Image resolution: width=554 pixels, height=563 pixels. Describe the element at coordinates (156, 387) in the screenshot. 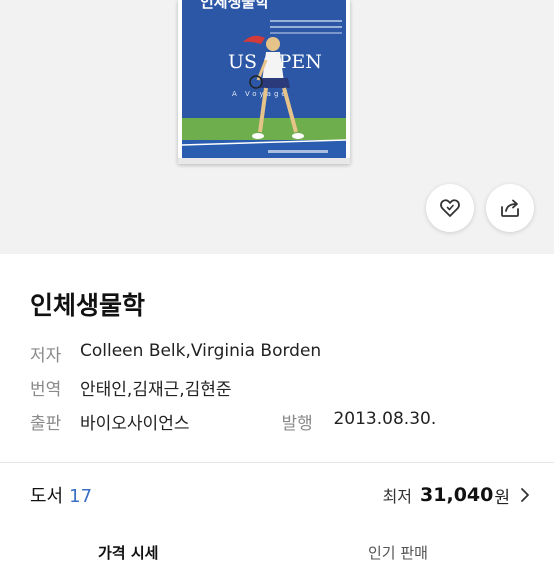

I see `translator-value: 안태인,김재근,김현준` at that location.